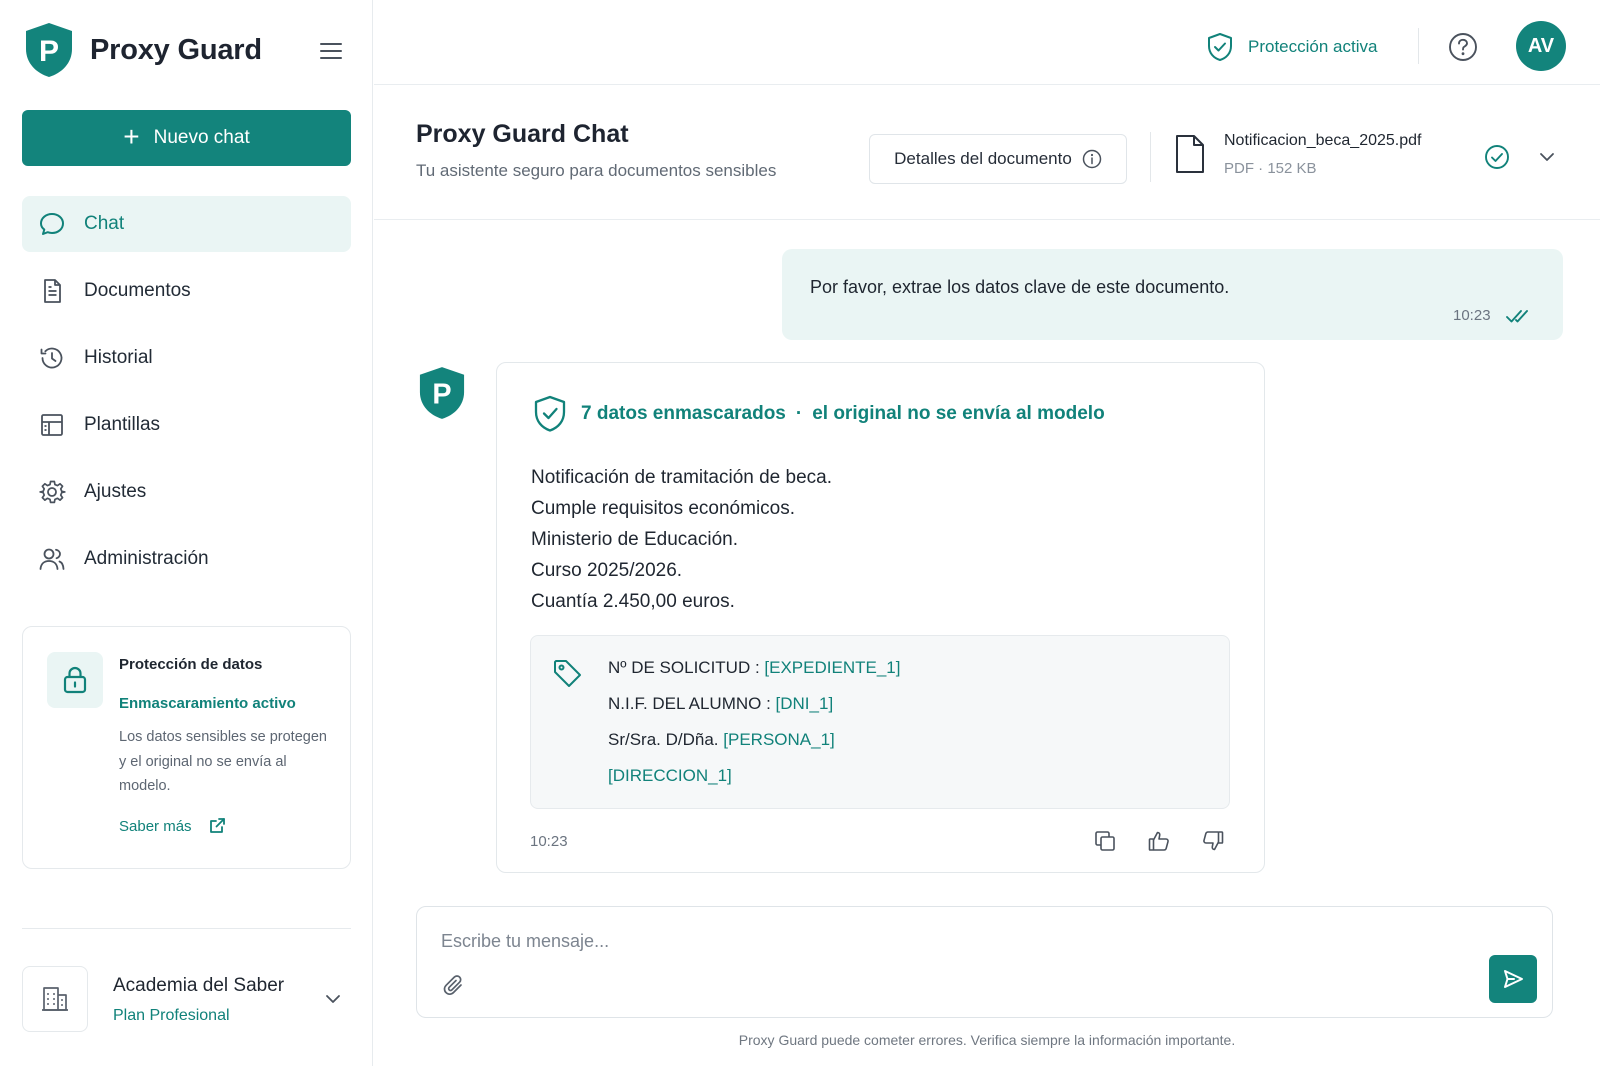 The width and height of the screenshot is (1600, 1066). What do you see at coordinates (1472, 315) in the screenshot?
I see `user-message-time: 10:23` at bounding box center [1472, 315].